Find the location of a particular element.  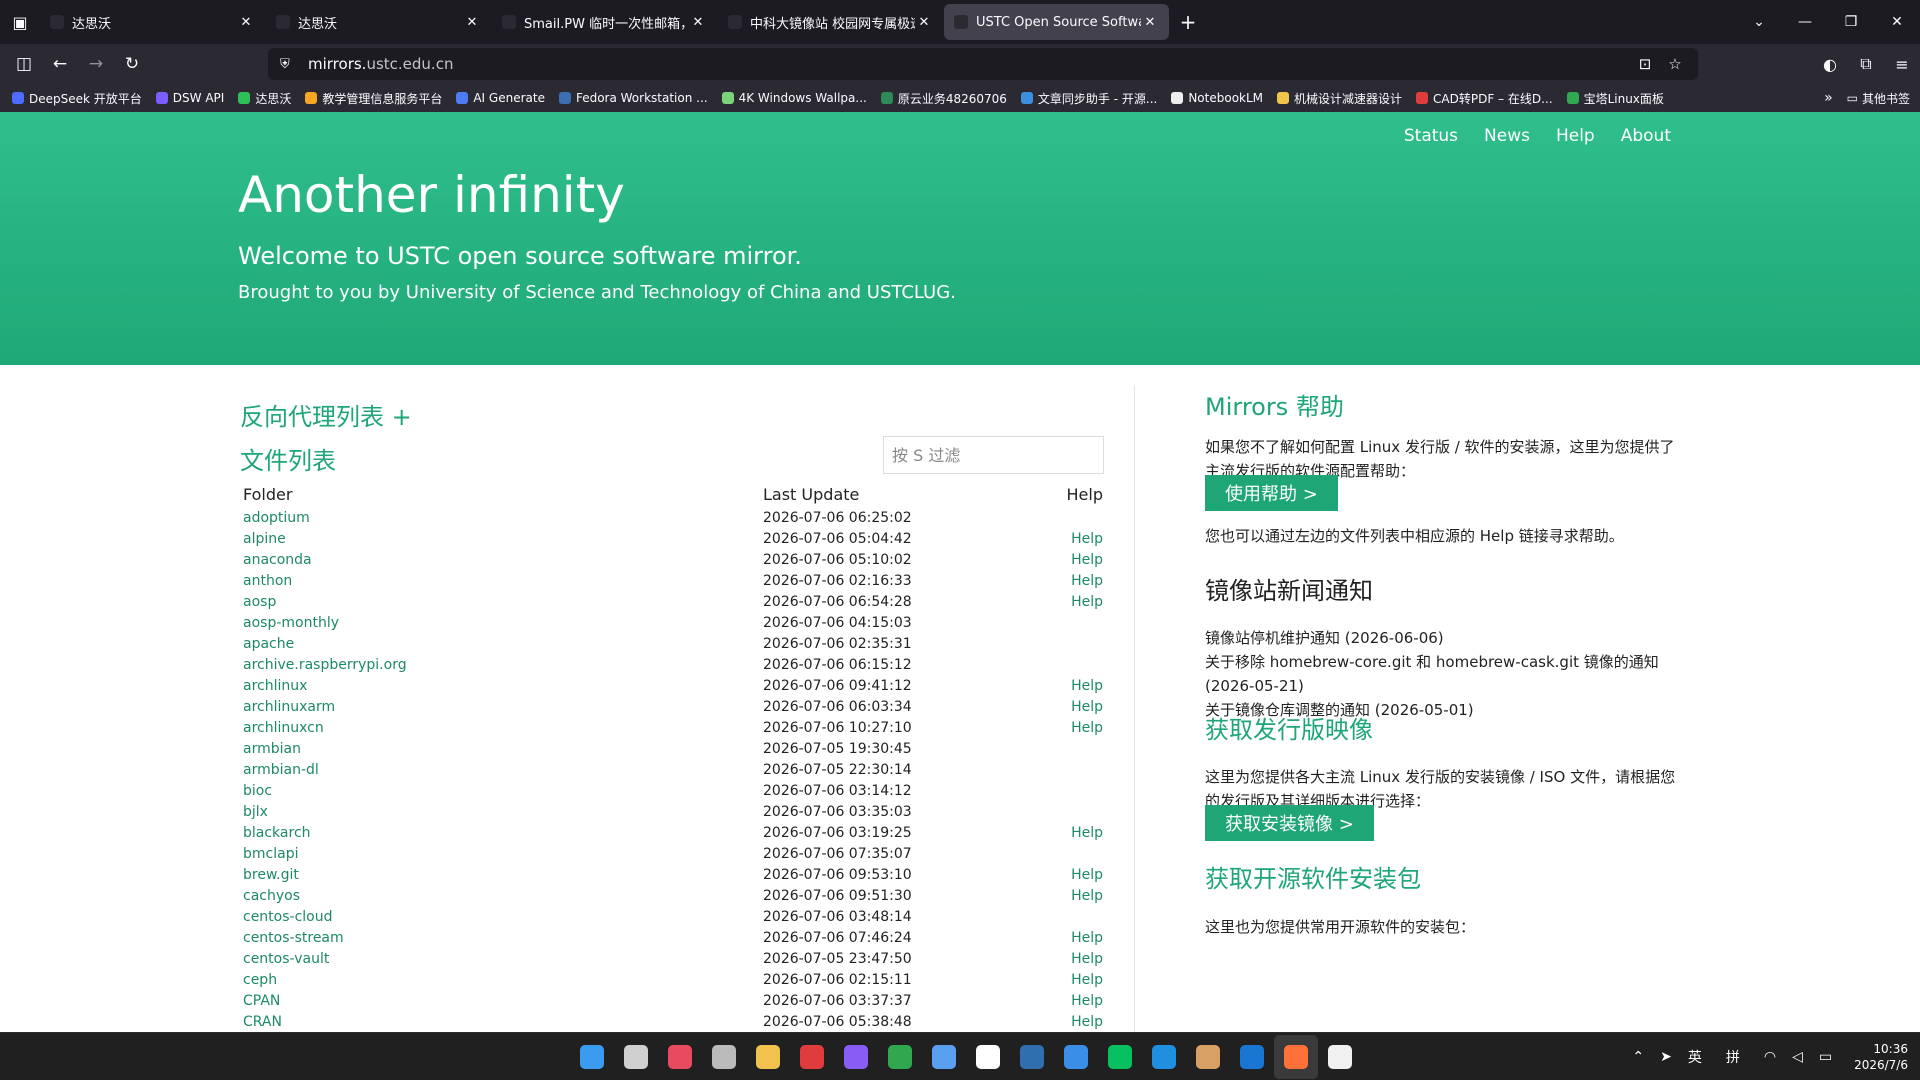

browser-tab: 达思沃 ✕ is located at coordinates (152, 22).